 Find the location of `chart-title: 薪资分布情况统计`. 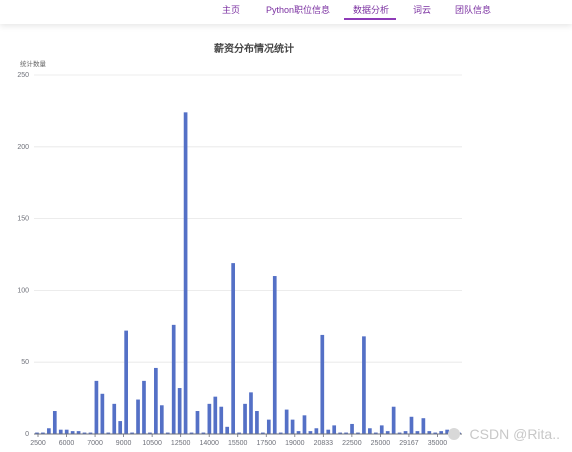

chart-title: 薪资分布情况统计 is located at coordinates (254, 48).